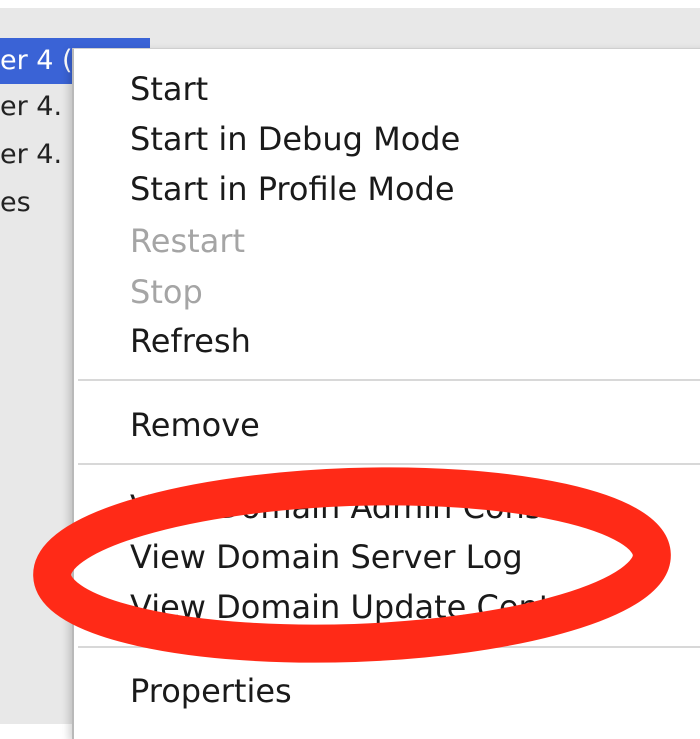  What do you see at coordinates (190, 341) in the screenshot?
I see `menu-item-refresh: Refresh` at bounding box center [190, 341].